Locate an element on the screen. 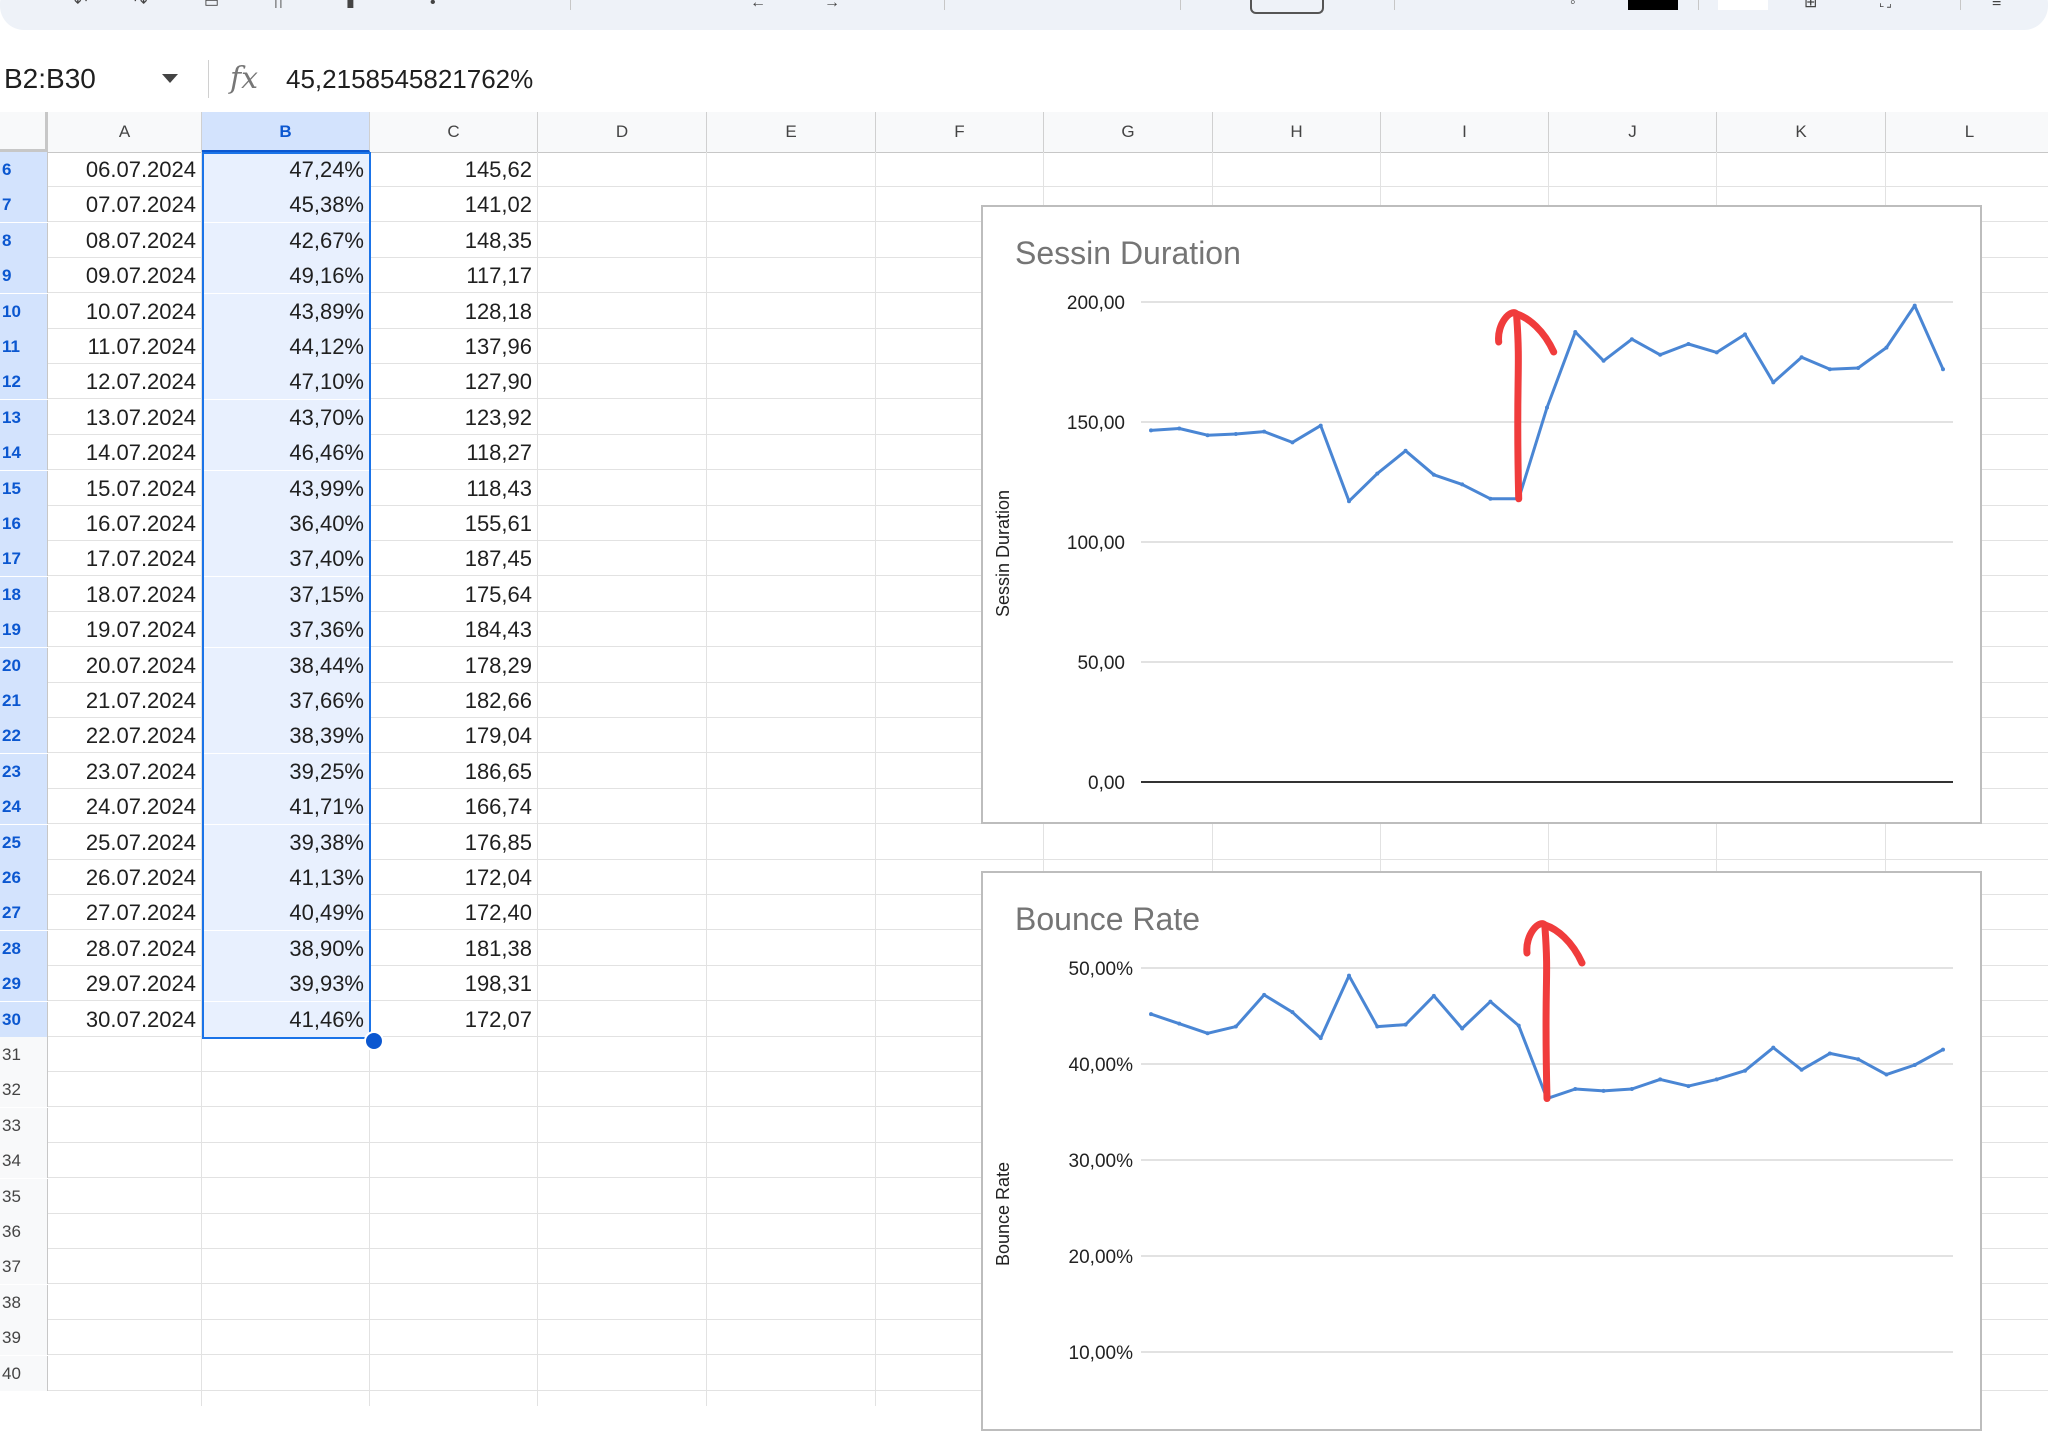  color-swatch-white is located at coordinates (1743, 5).